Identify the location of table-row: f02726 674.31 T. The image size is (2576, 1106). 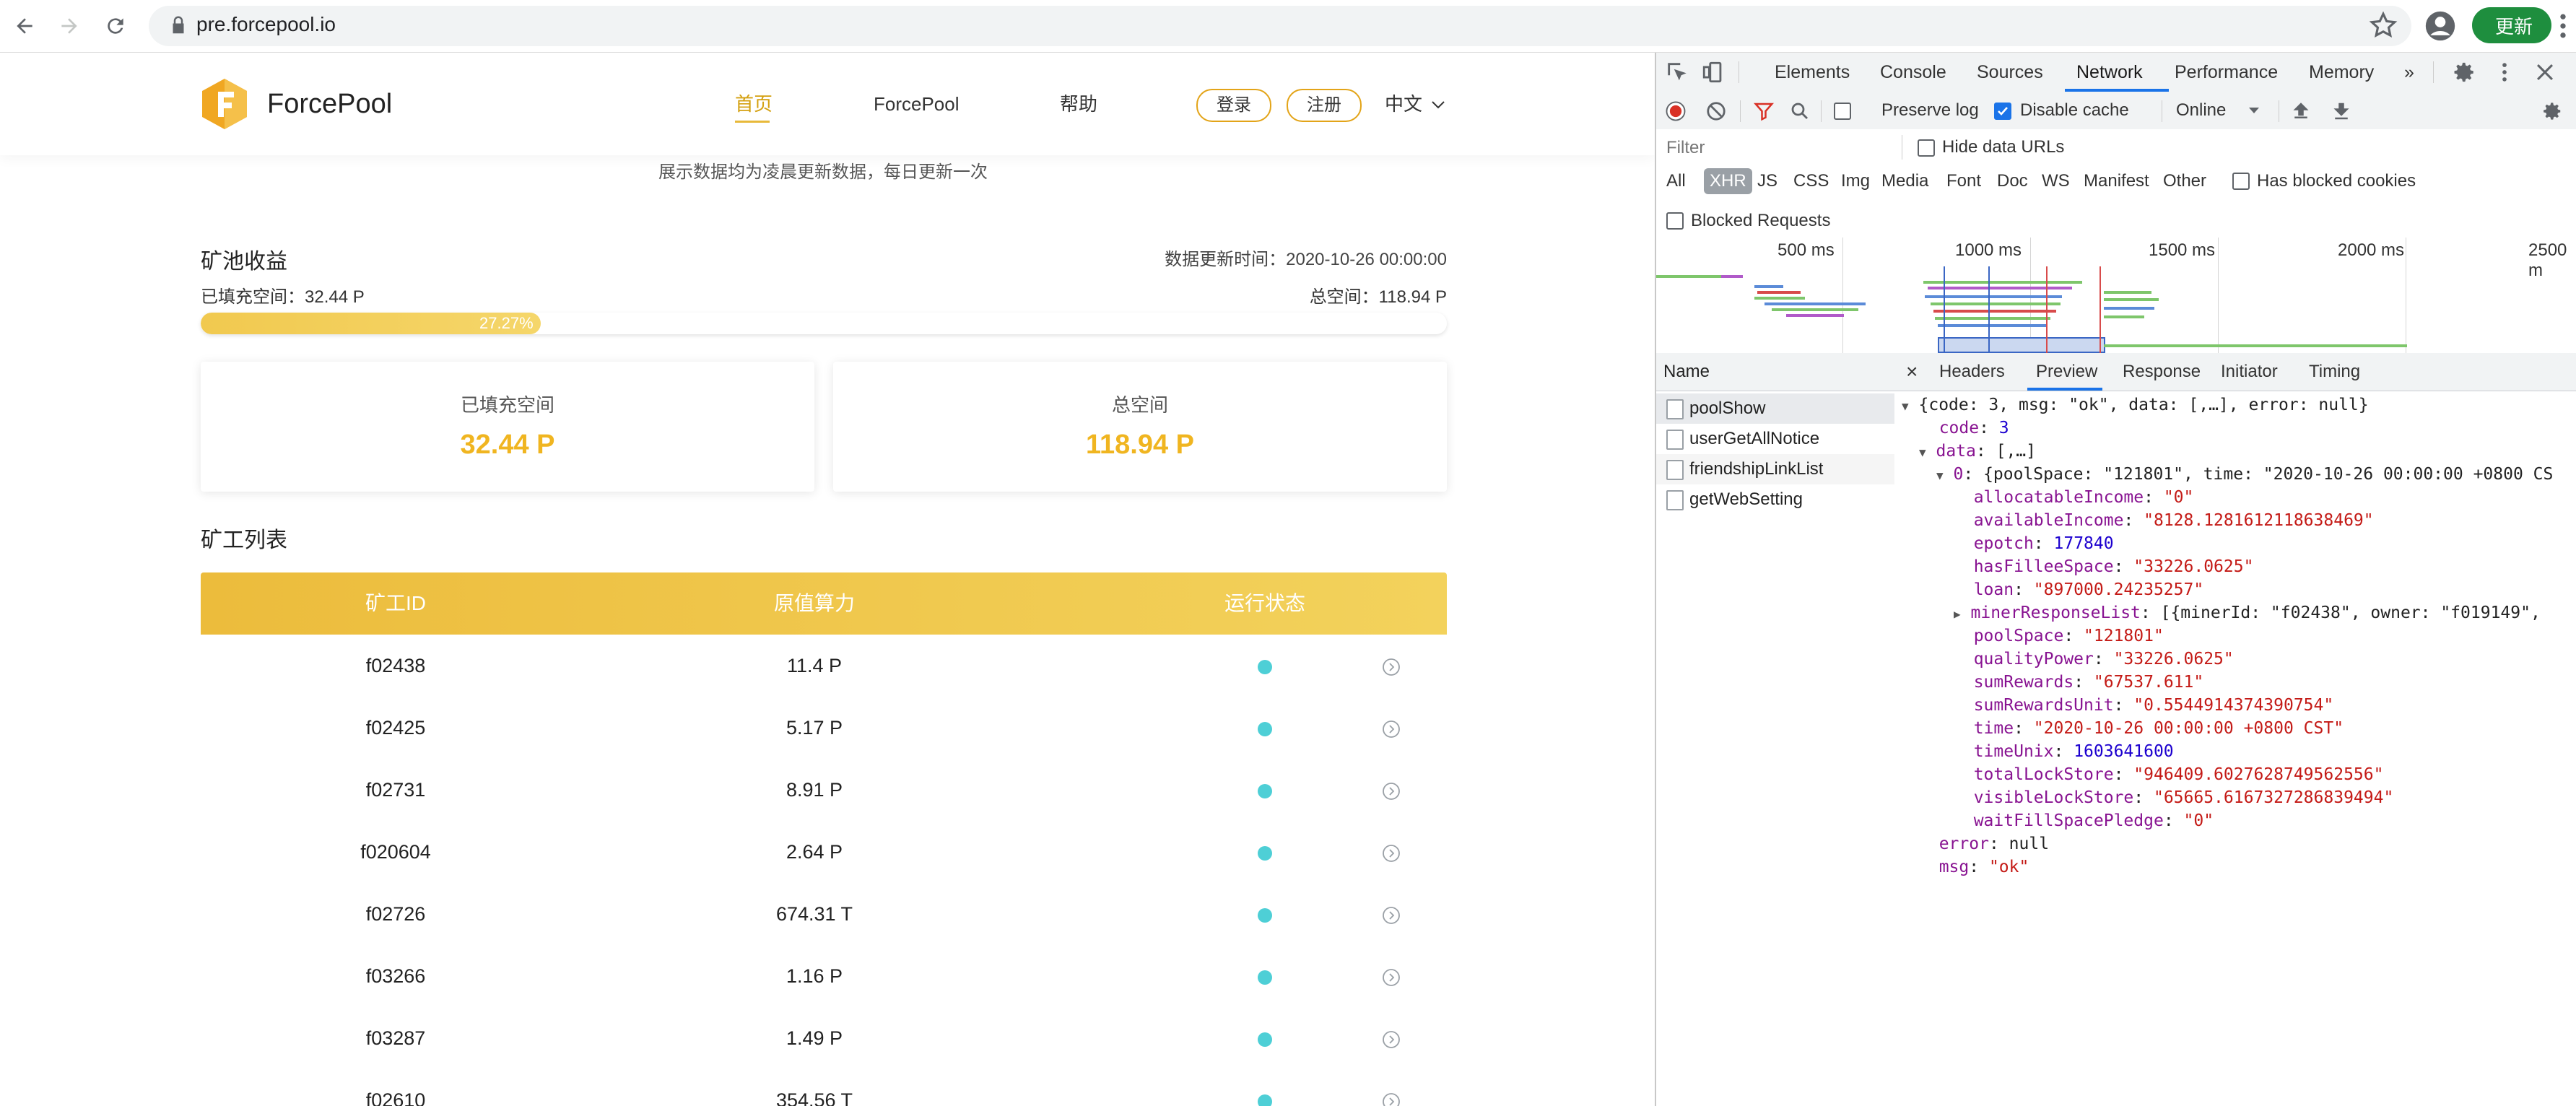
(824, 914).